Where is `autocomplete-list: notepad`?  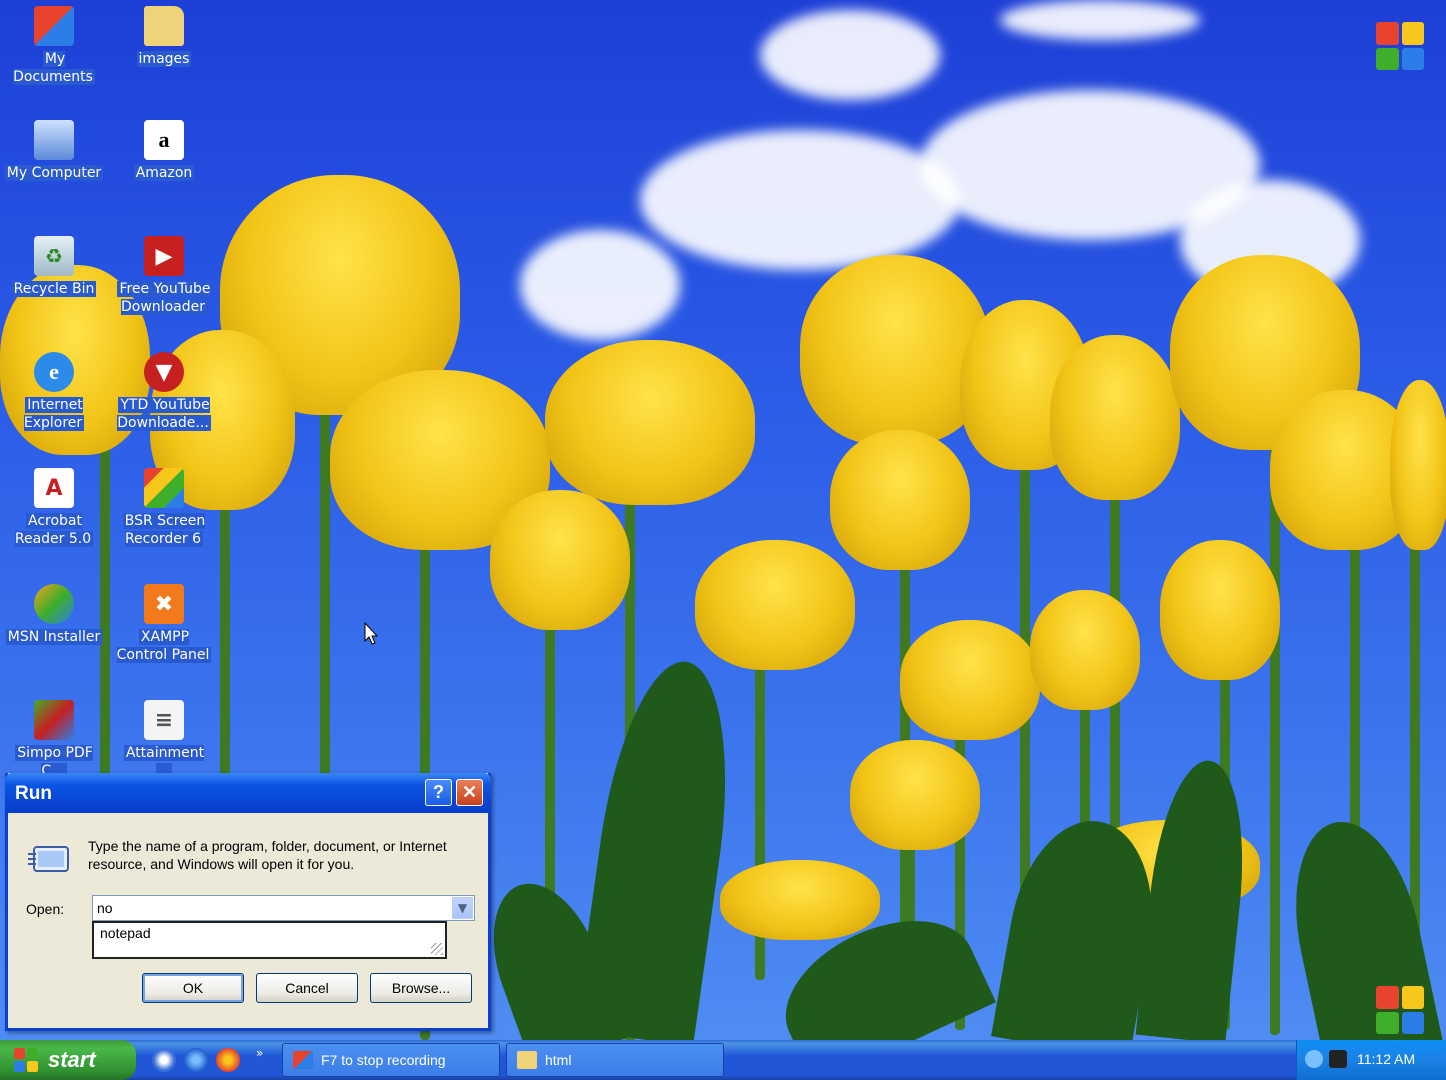 autocomplete-list: notepad is located at coordinates (269, 940).